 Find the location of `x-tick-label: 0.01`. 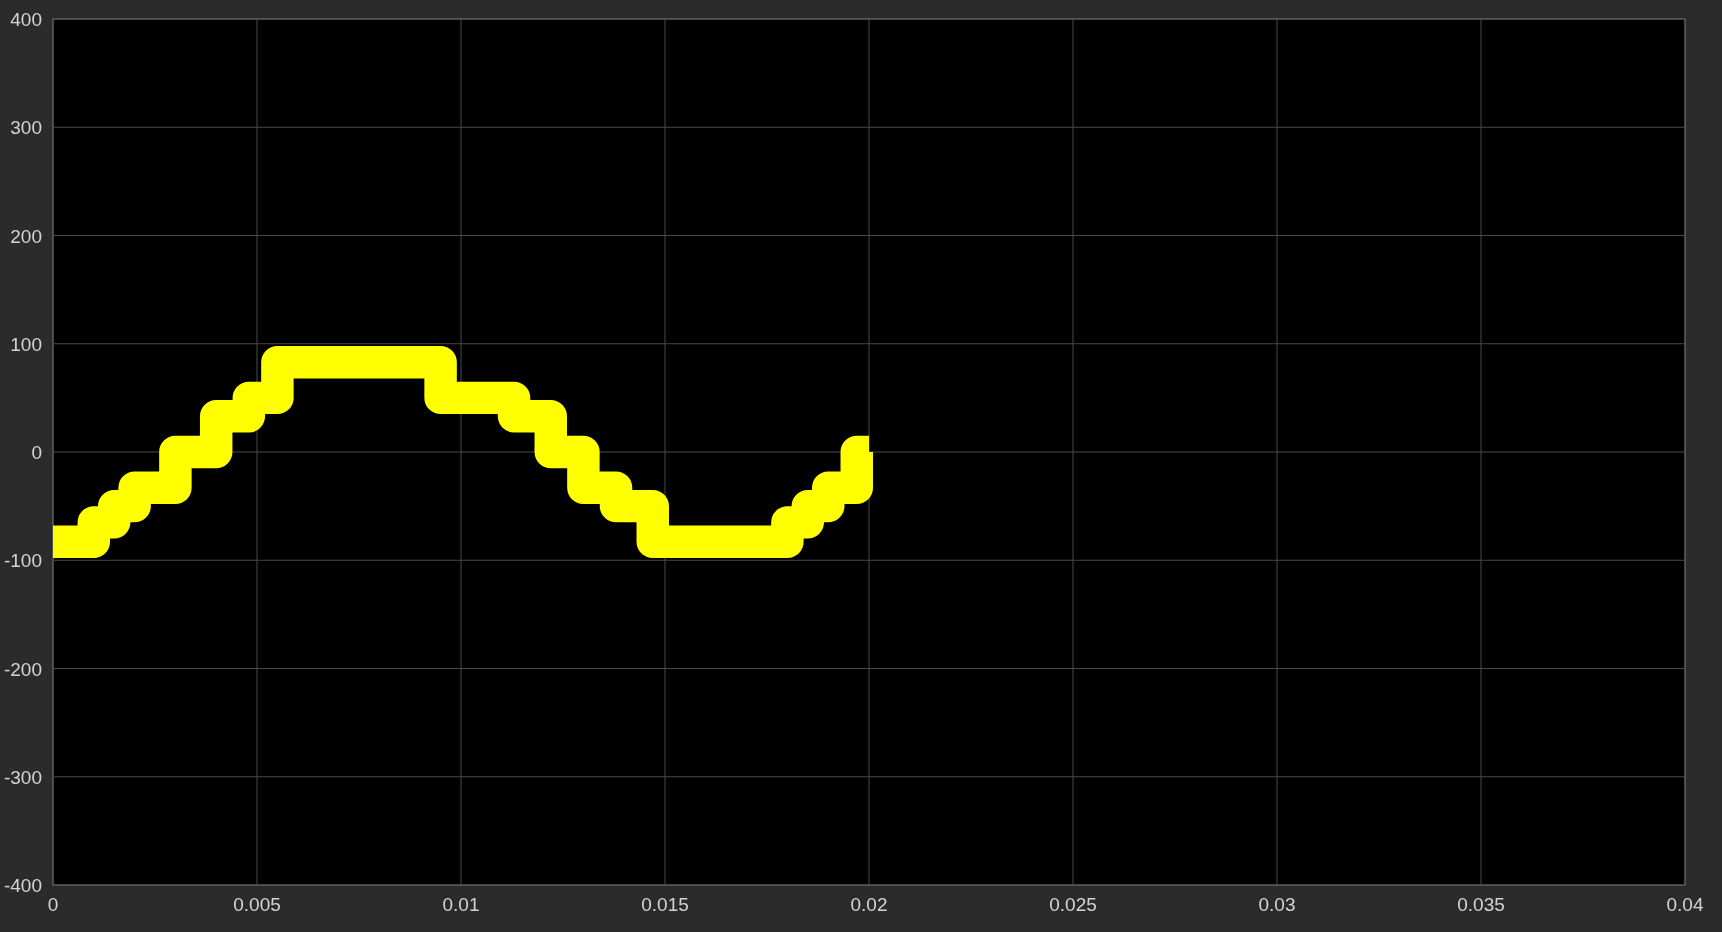

x-tick-label: 0.01 is located at coordinates (461, 904).